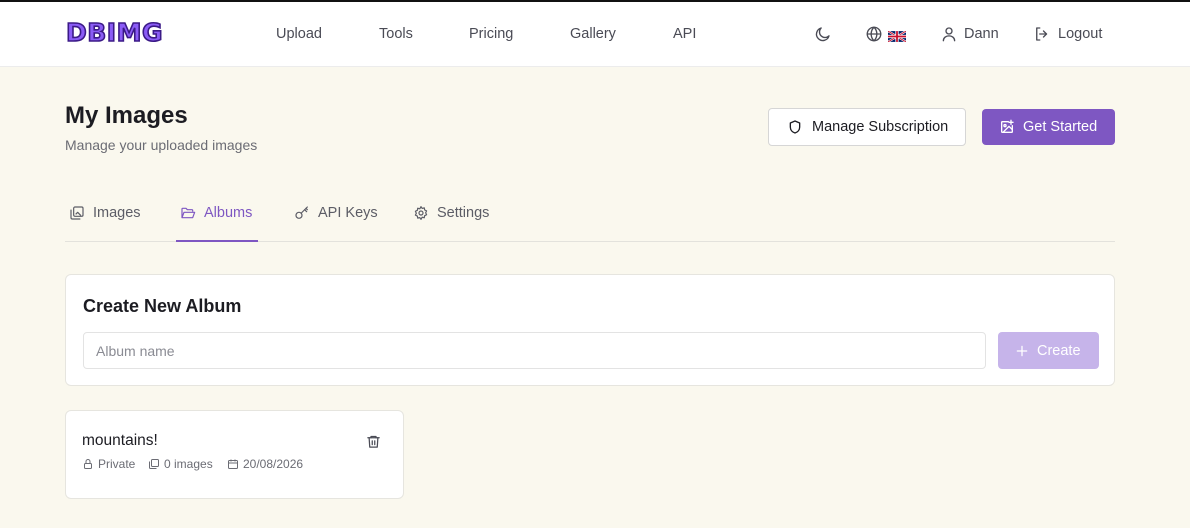 The height and width of the screenshot is (528, 1190). Describe the element at coordinates (491, 34) in the screenshot. I see `nav-pricing: Pricing` at that location.